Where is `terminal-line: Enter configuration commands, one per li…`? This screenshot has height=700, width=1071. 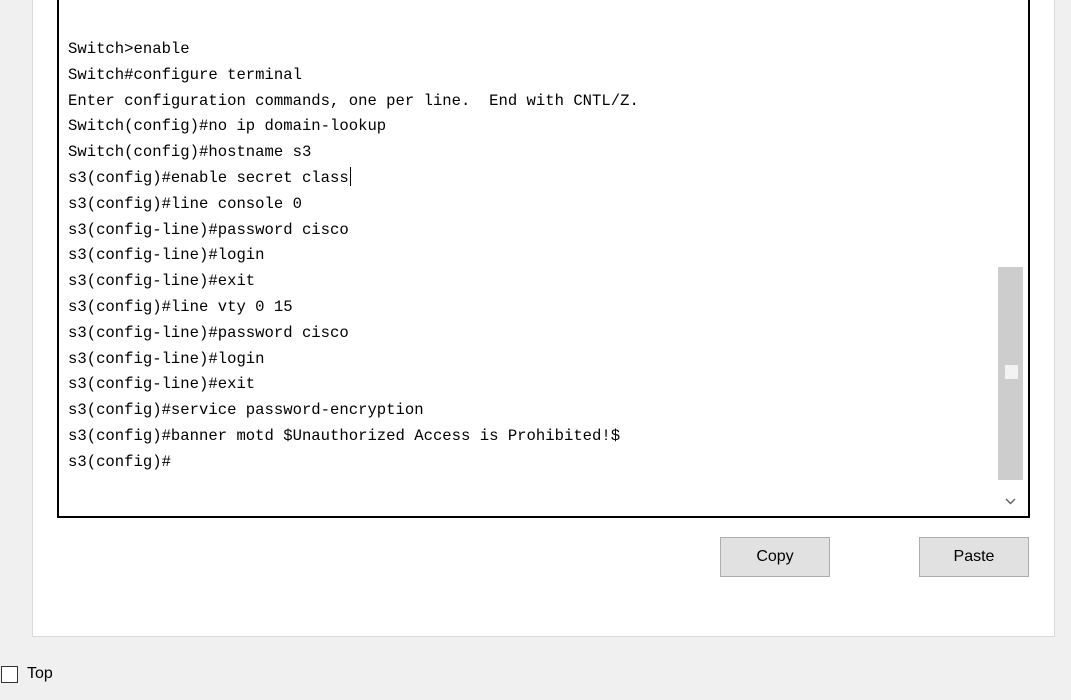 terminal-line: Enter configuration commands, one per li… is located at coordinates (353, 100).